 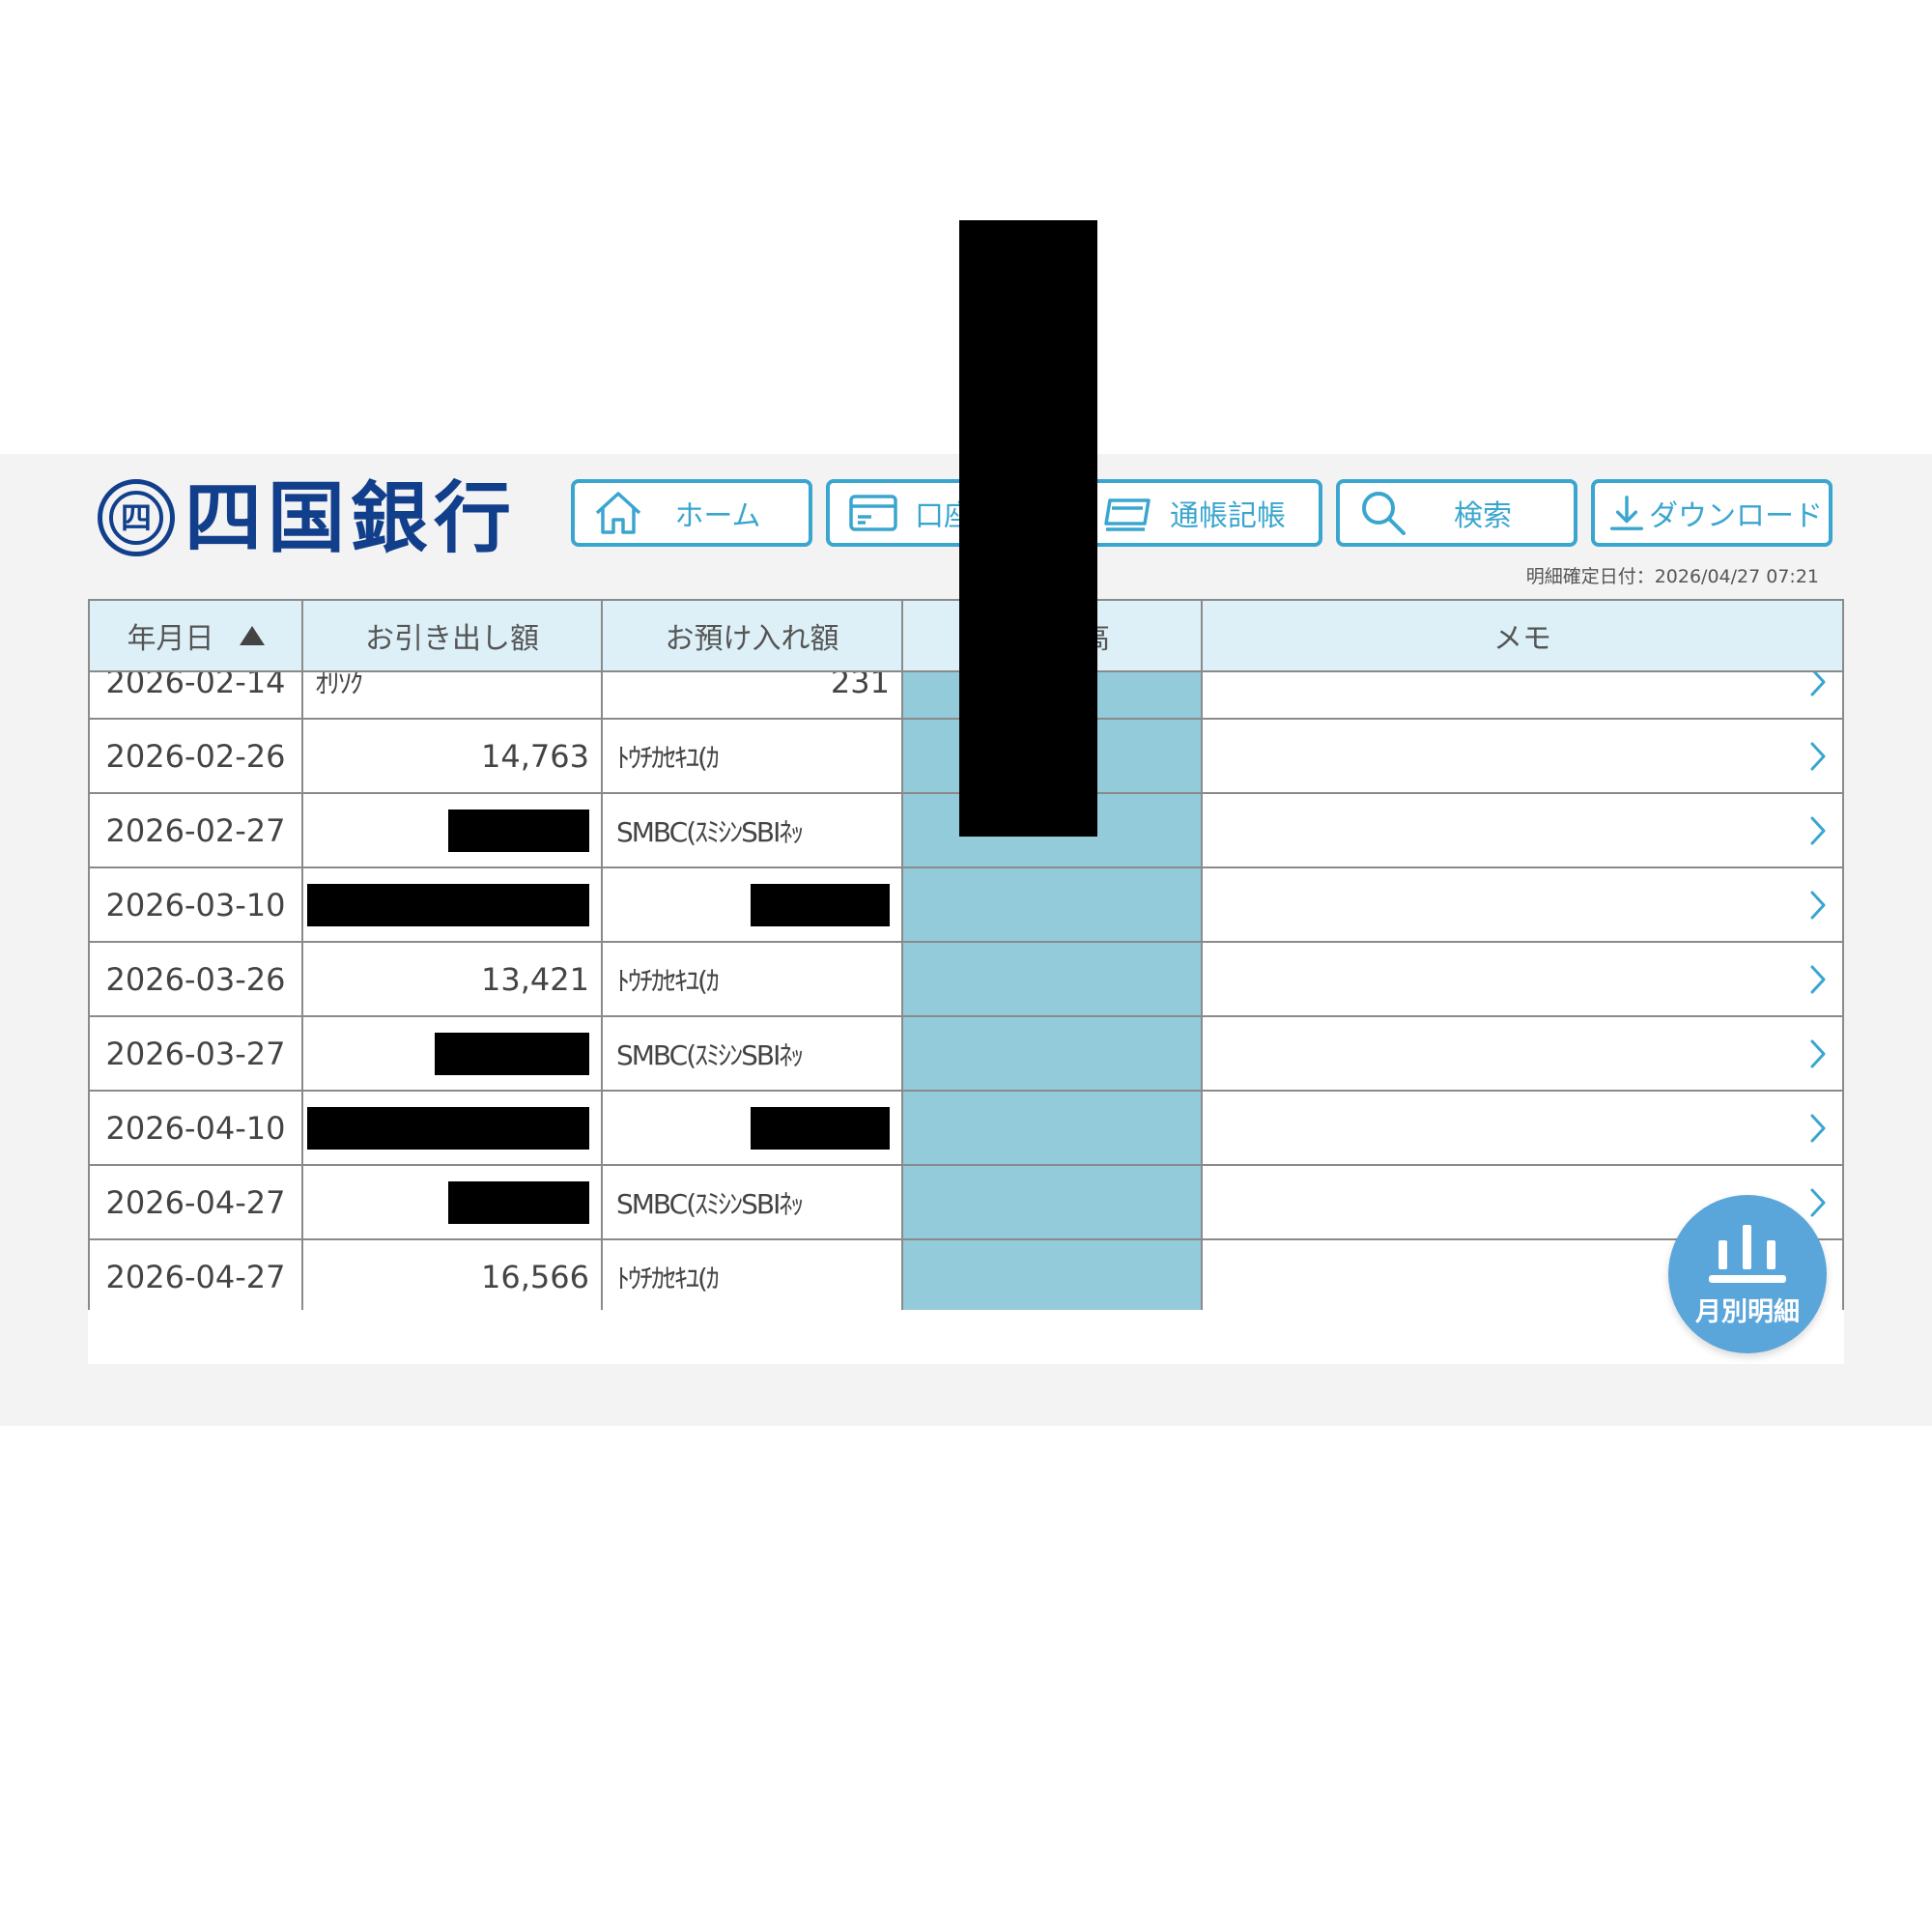 I want to click on cell-deposit: 231, so click(x=751, y=694).